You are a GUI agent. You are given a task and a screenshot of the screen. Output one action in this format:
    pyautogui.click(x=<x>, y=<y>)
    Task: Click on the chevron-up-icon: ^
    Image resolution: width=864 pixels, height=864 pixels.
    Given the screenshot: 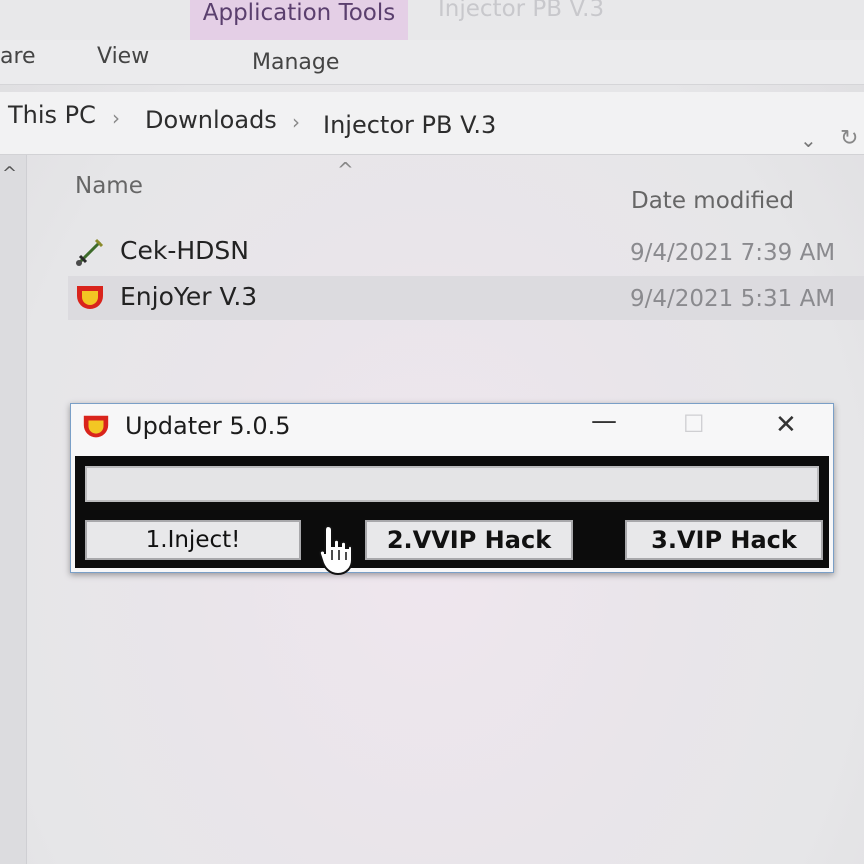 What is the action you would take?
    pyautogui.click(x=9, y=173)
    